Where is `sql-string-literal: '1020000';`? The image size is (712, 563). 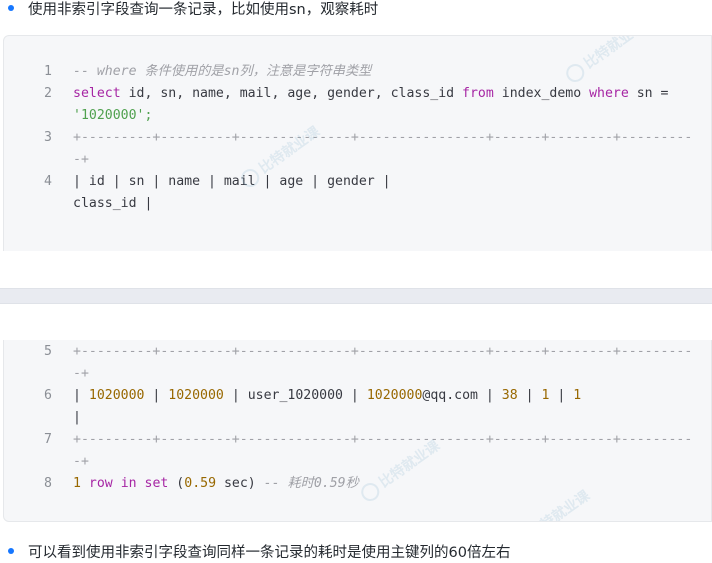
sql-string-literal: '1020000'; is located at coordinates (113, 115).